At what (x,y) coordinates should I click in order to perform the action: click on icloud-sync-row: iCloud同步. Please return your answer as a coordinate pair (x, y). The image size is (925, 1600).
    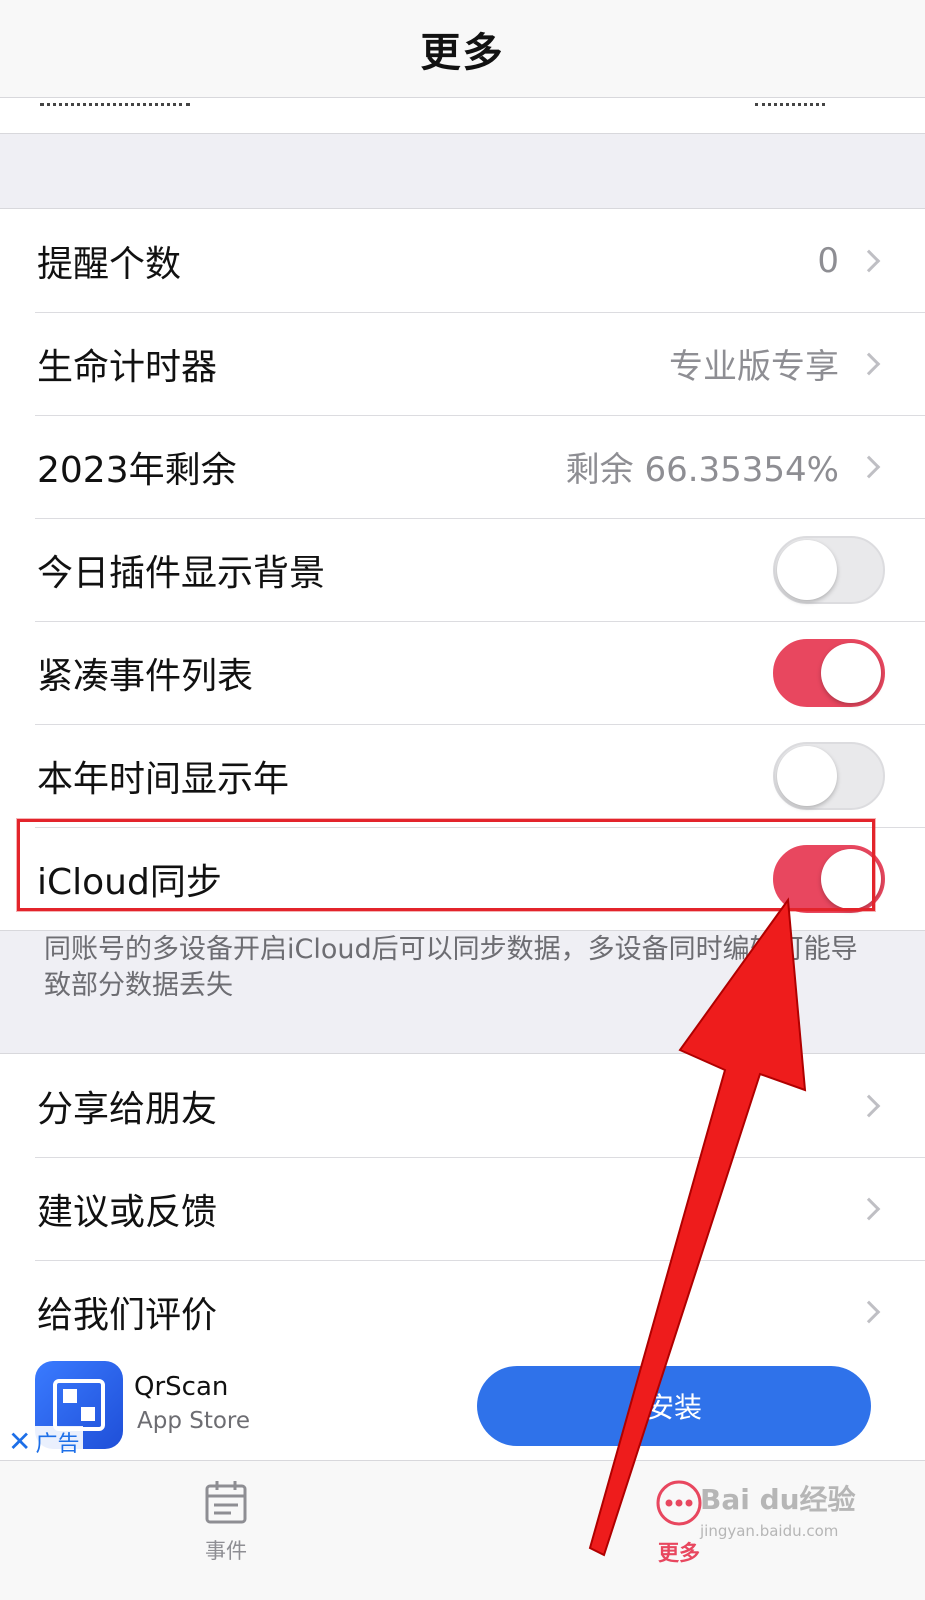
    Looking at the image, I should click on (462, 878).